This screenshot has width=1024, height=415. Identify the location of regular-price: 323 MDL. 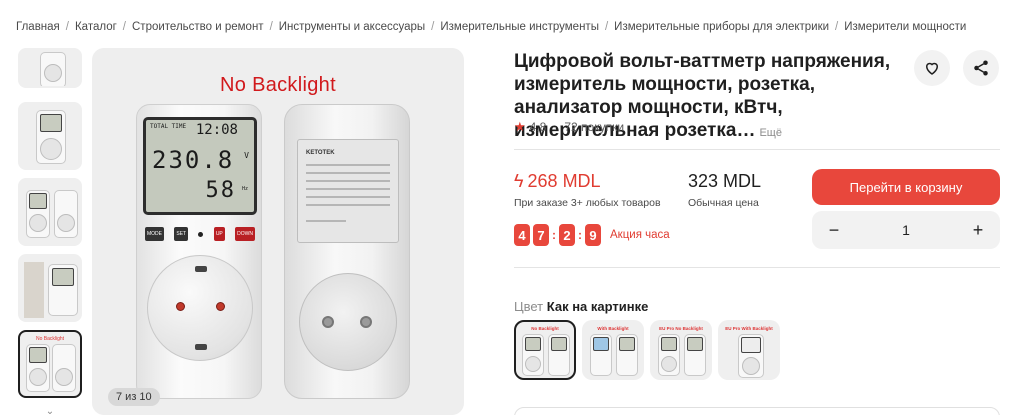
(725, 181).